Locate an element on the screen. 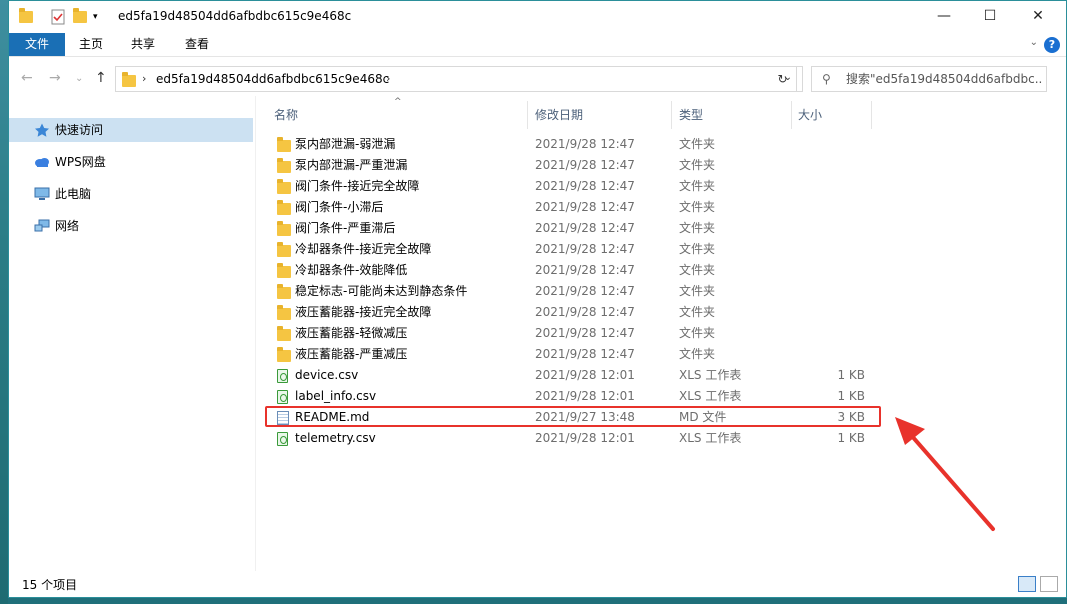  tab-file: 文件 is located at coordinates (37, 44).